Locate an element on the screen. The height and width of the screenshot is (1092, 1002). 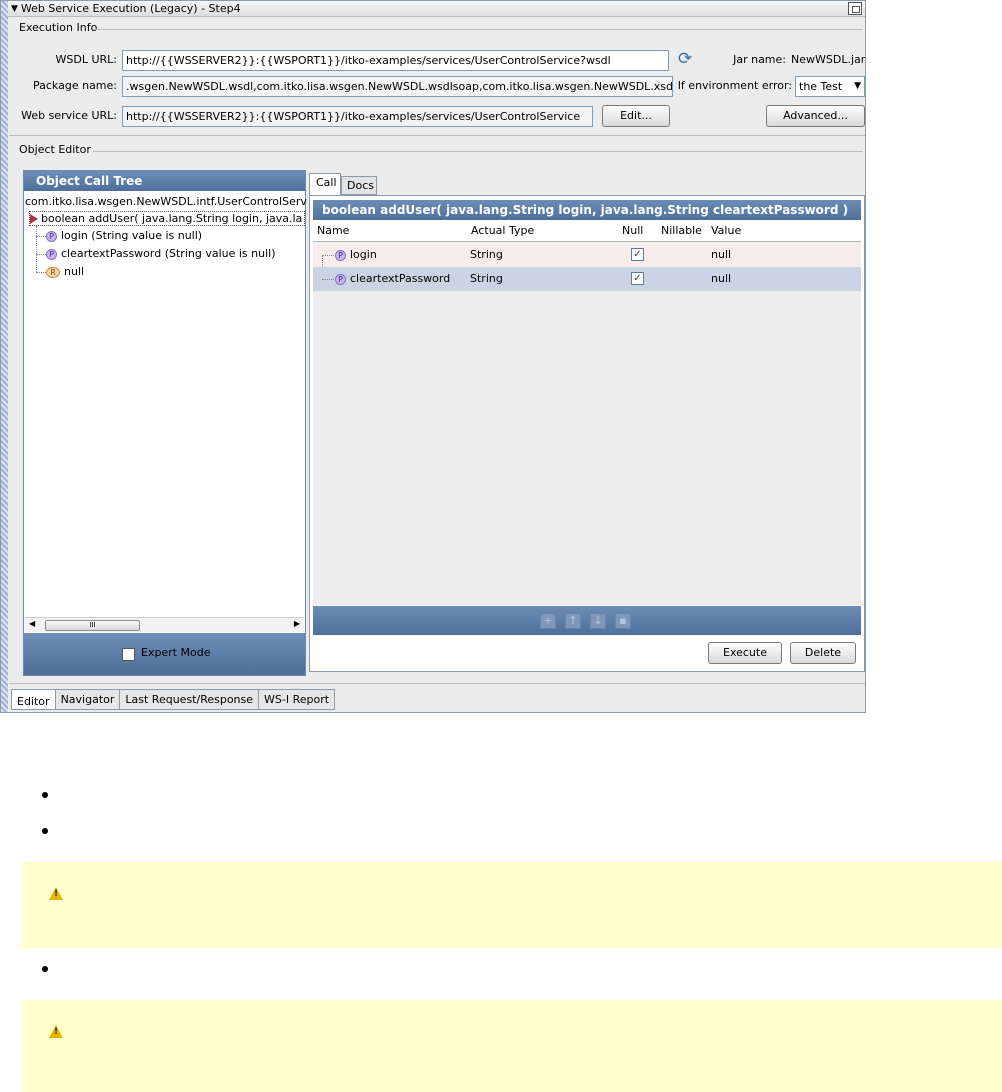
web-service-url-label: Web service URL: is located at coordinates (69, 115).